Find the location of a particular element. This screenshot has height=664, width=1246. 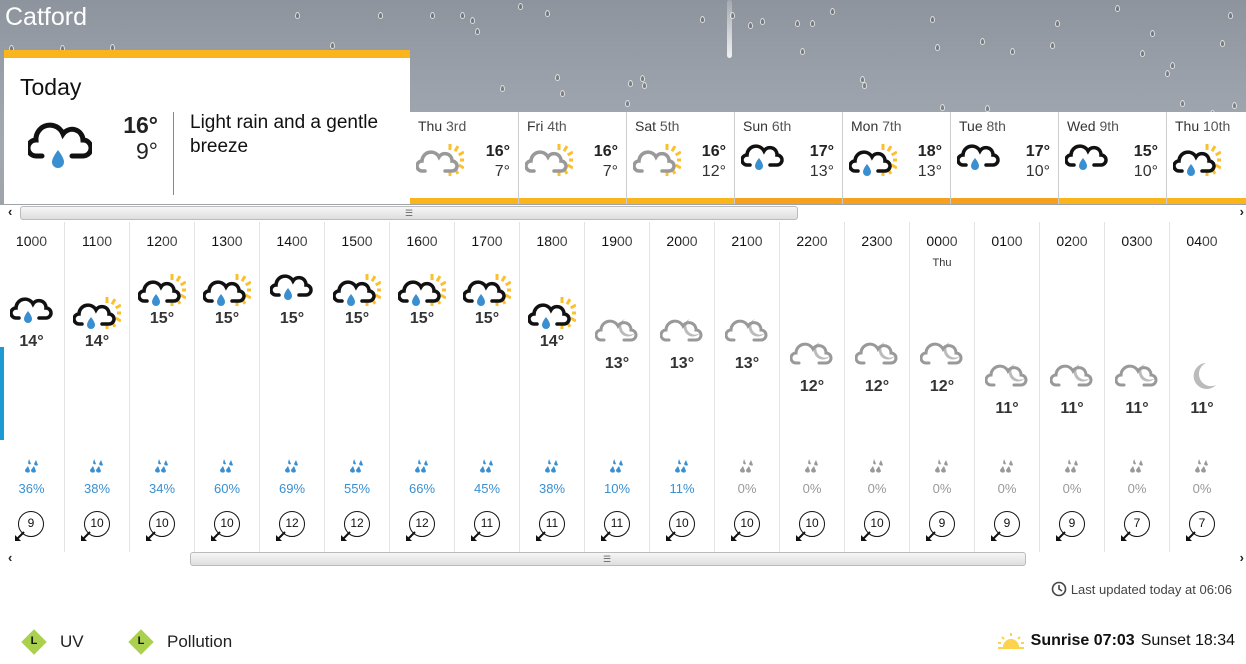

hour-day-label: Thu is located at coordinates (942, 263).